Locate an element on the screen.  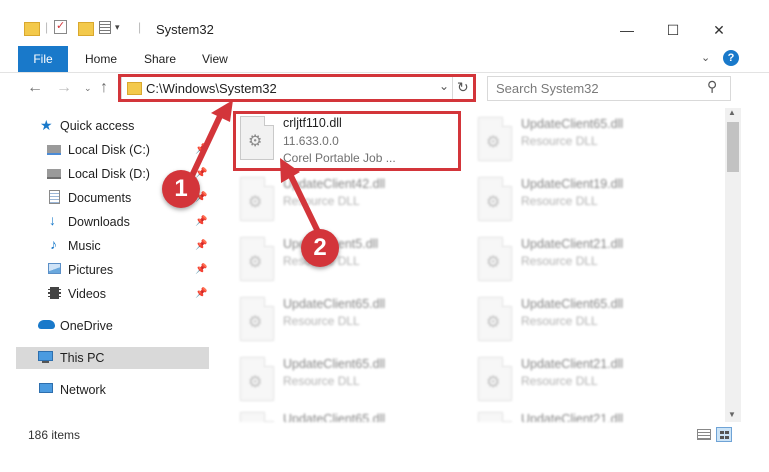
large-icons-view-icon is located at coordinates (724, 434).